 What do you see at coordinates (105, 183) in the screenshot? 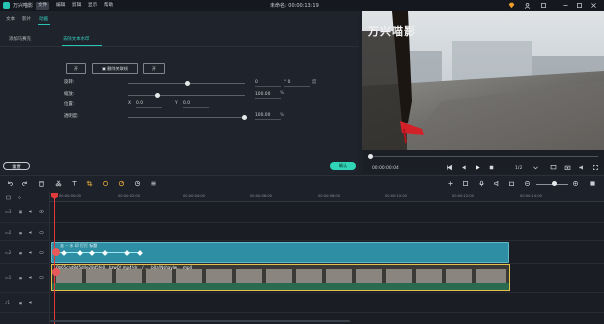
I see `color-icon` at bounding box center [105, 183].